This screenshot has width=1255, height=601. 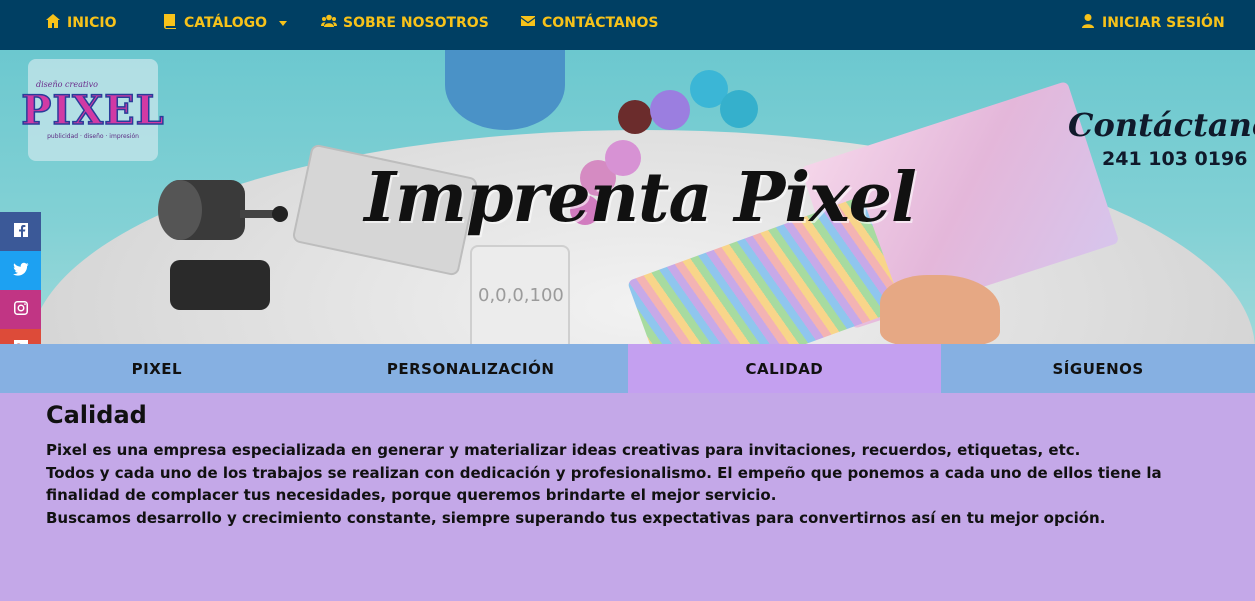 I want to click on user-icon, so click(x=1088, y=23).